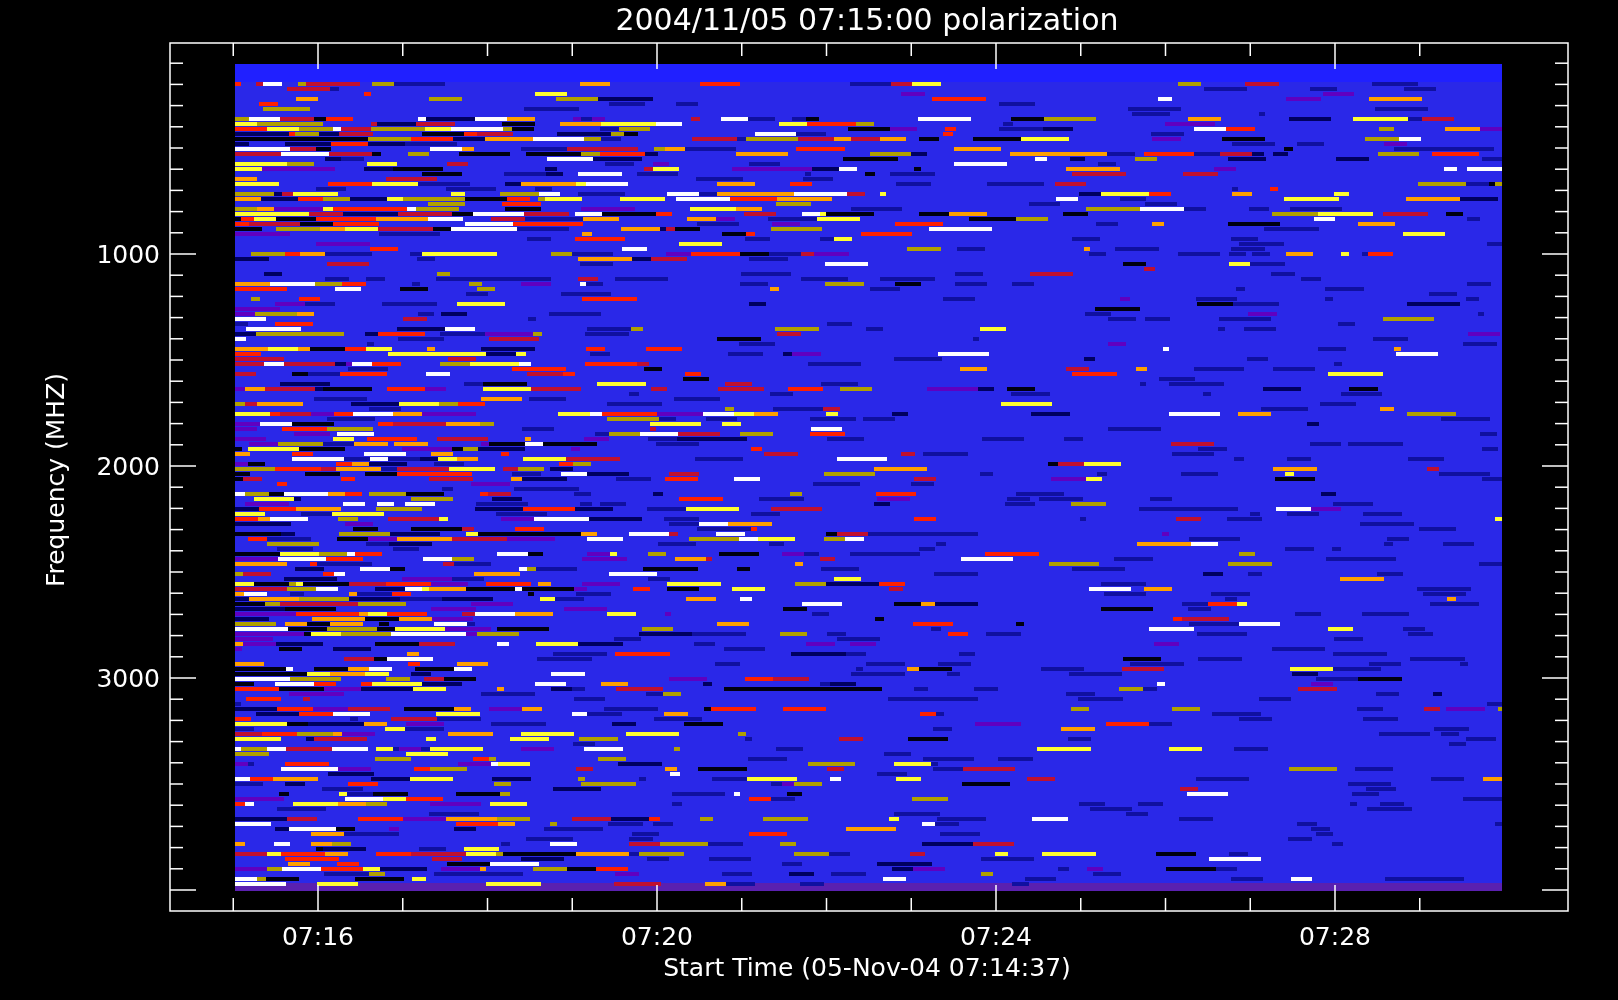  What do you see at coordinates (657, 936) in the screenshot?
I see `x-tick-label: 07:20` at bounding box center [657, 936].